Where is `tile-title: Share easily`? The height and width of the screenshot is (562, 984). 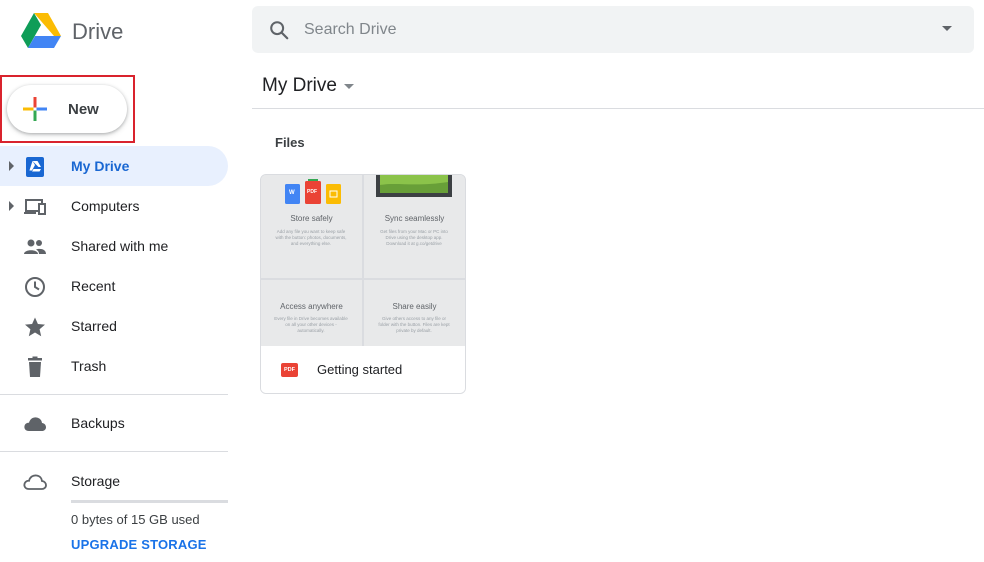 tile-title: Share easily is located at coordinates (414, 306).